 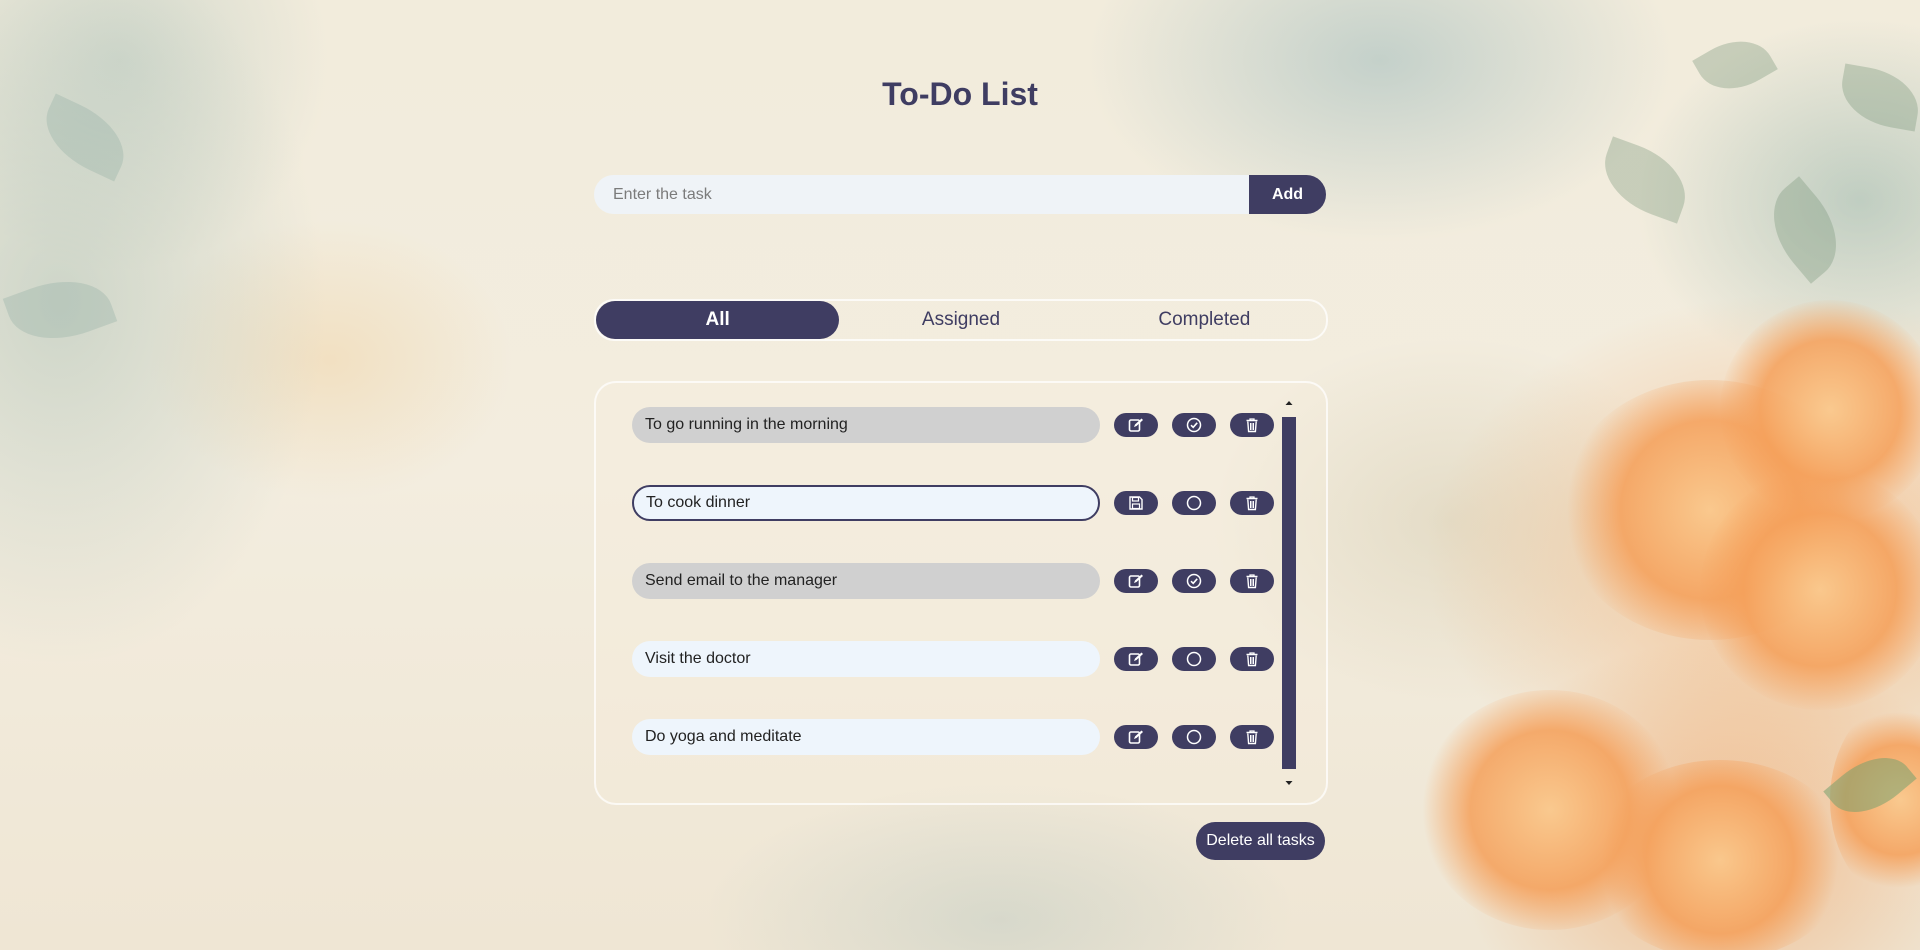 I want to click on scrollbar-thumb, so click(x=1289, y=593).